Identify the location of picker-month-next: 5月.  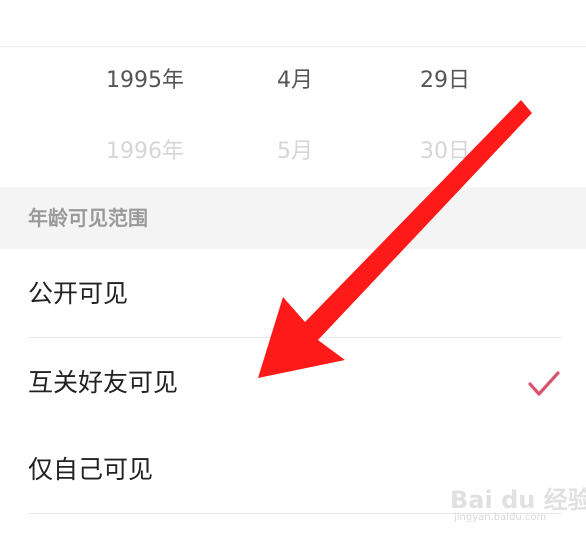
(295, 152).